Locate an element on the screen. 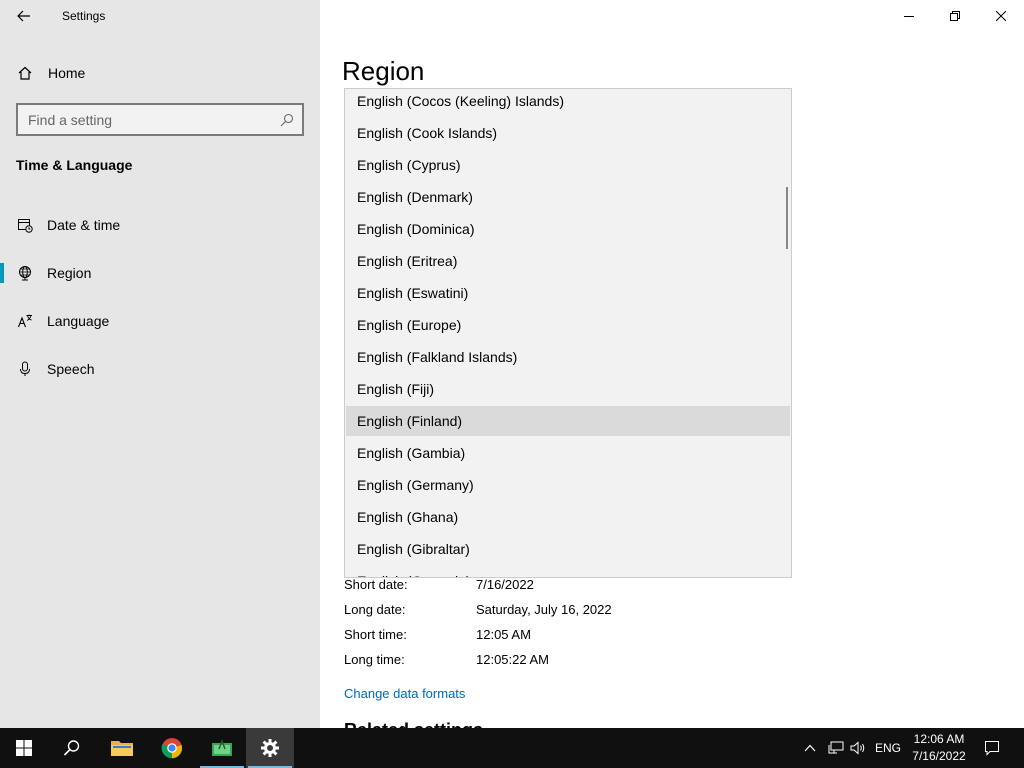  show-hidden-icons-button is located at coordinates (810, 748).